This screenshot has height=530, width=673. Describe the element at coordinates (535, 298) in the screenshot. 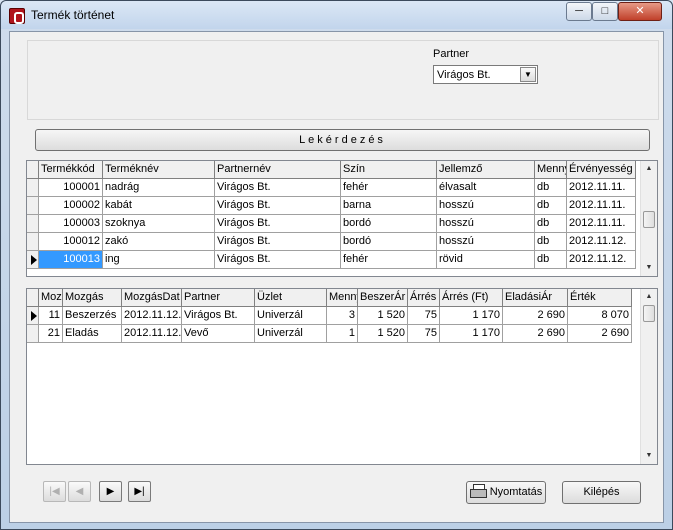

I see `column-header: EladásiÁr` at that location.